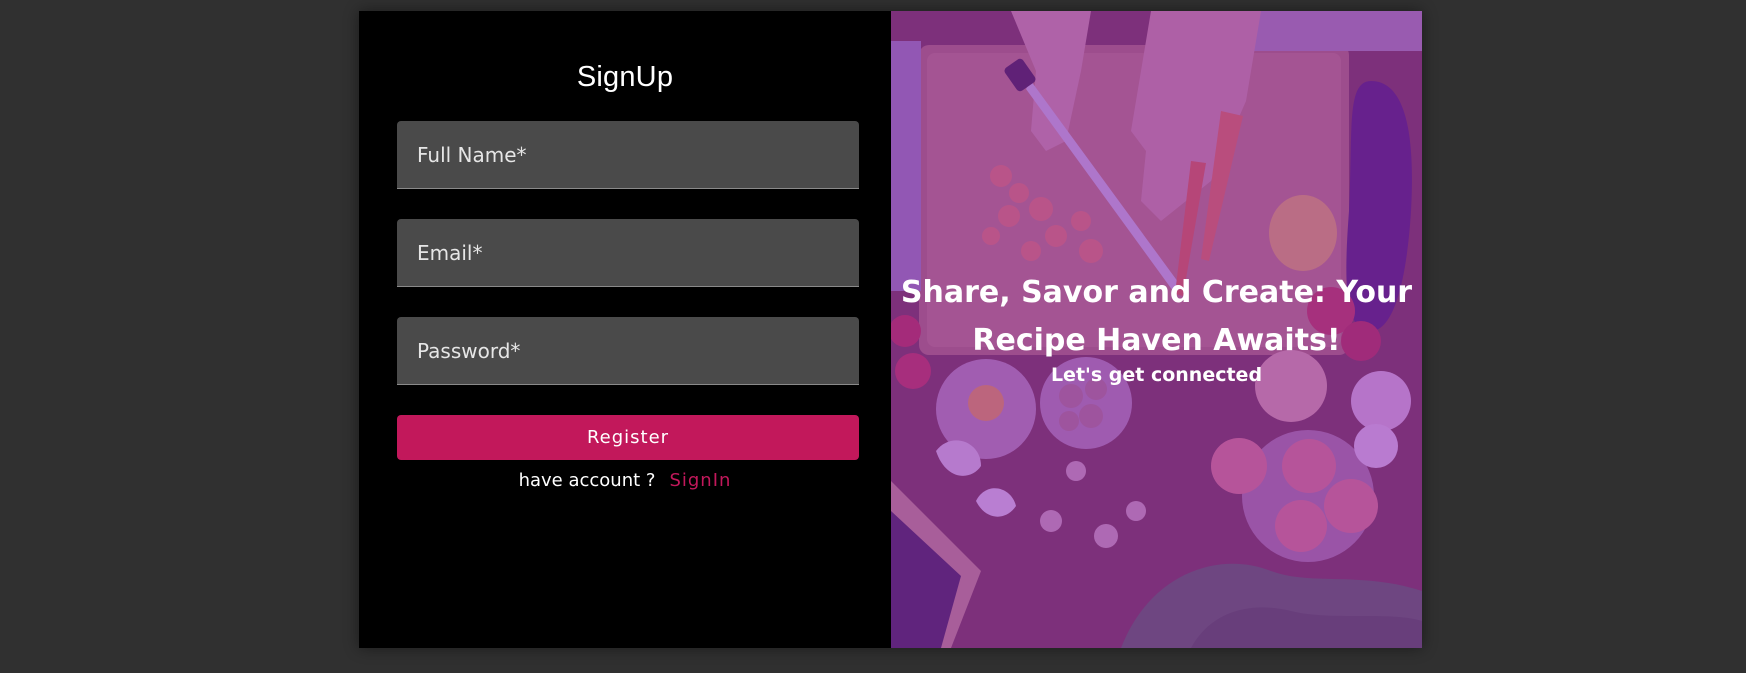  Describe the element at coordinates (1156, 375) in the screenshot. I see `hero-subheadline: Let's get connected` at that location.